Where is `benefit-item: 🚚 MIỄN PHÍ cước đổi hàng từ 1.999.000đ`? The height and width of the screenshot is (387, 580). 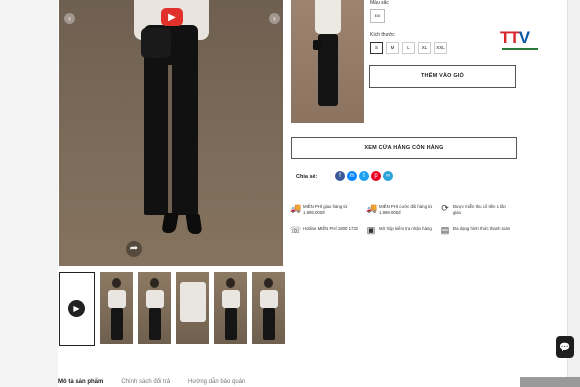 benefit-item: 🚚 MIỄN PHÍ cước đổi hàng từ 1.999.000đ is located at coordinates (403, 209).